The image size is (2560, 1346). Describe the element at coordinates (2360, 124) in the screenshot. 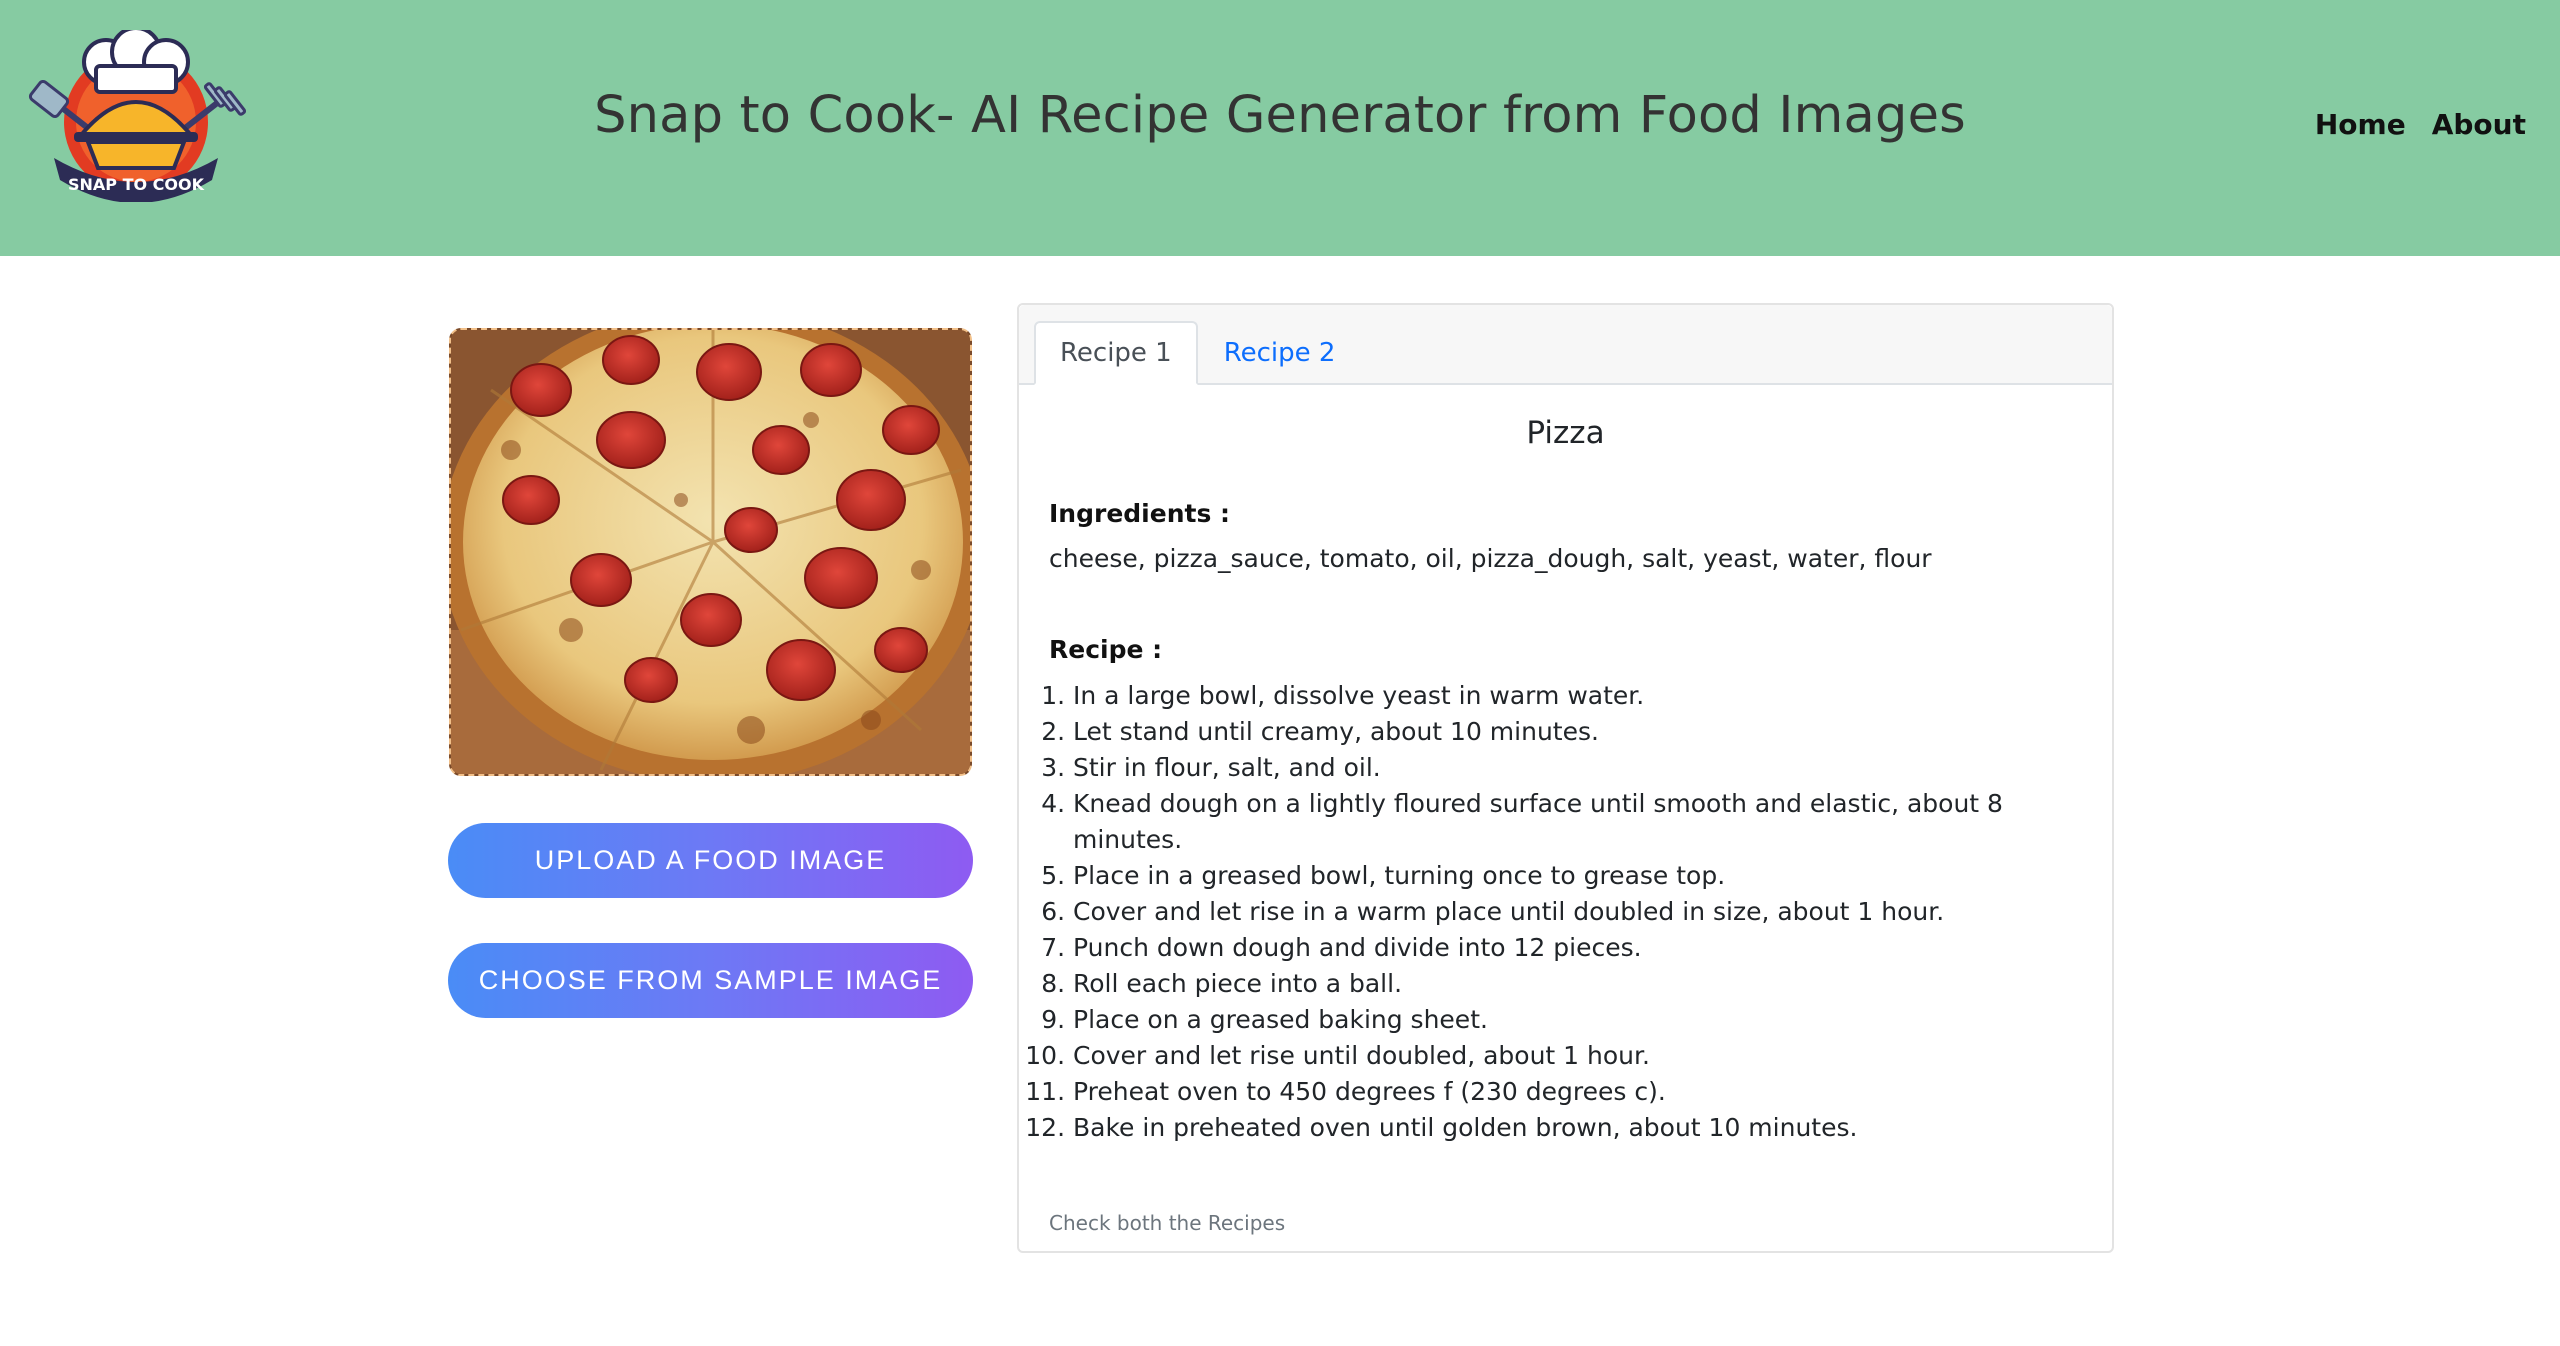

I see `nav-home-link: Home` at that location.